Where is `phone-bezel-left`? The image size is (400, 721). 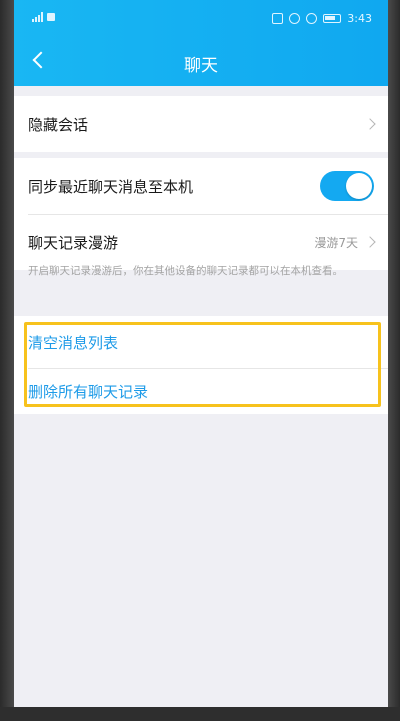
phone-bezel-left is located at coordinates (7, 360).